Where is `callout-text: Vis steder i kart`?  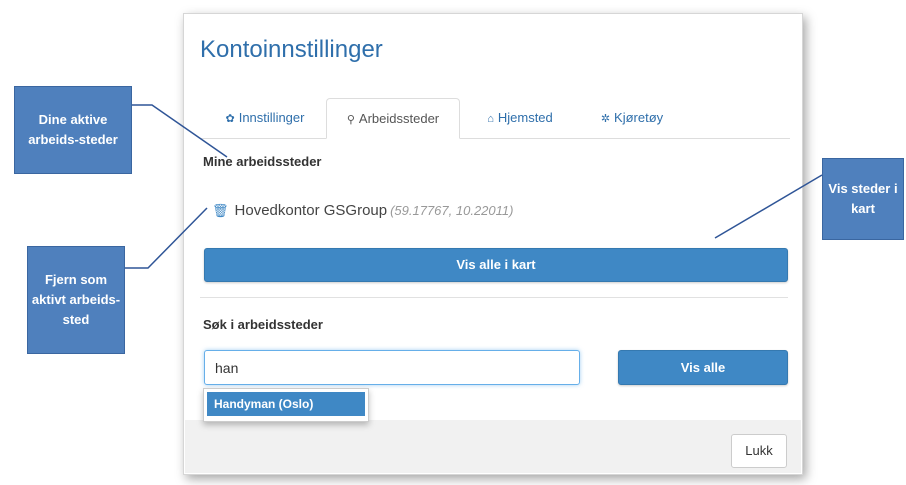
callout-text: Vis steder i kart is located at coordinates (863, 198).